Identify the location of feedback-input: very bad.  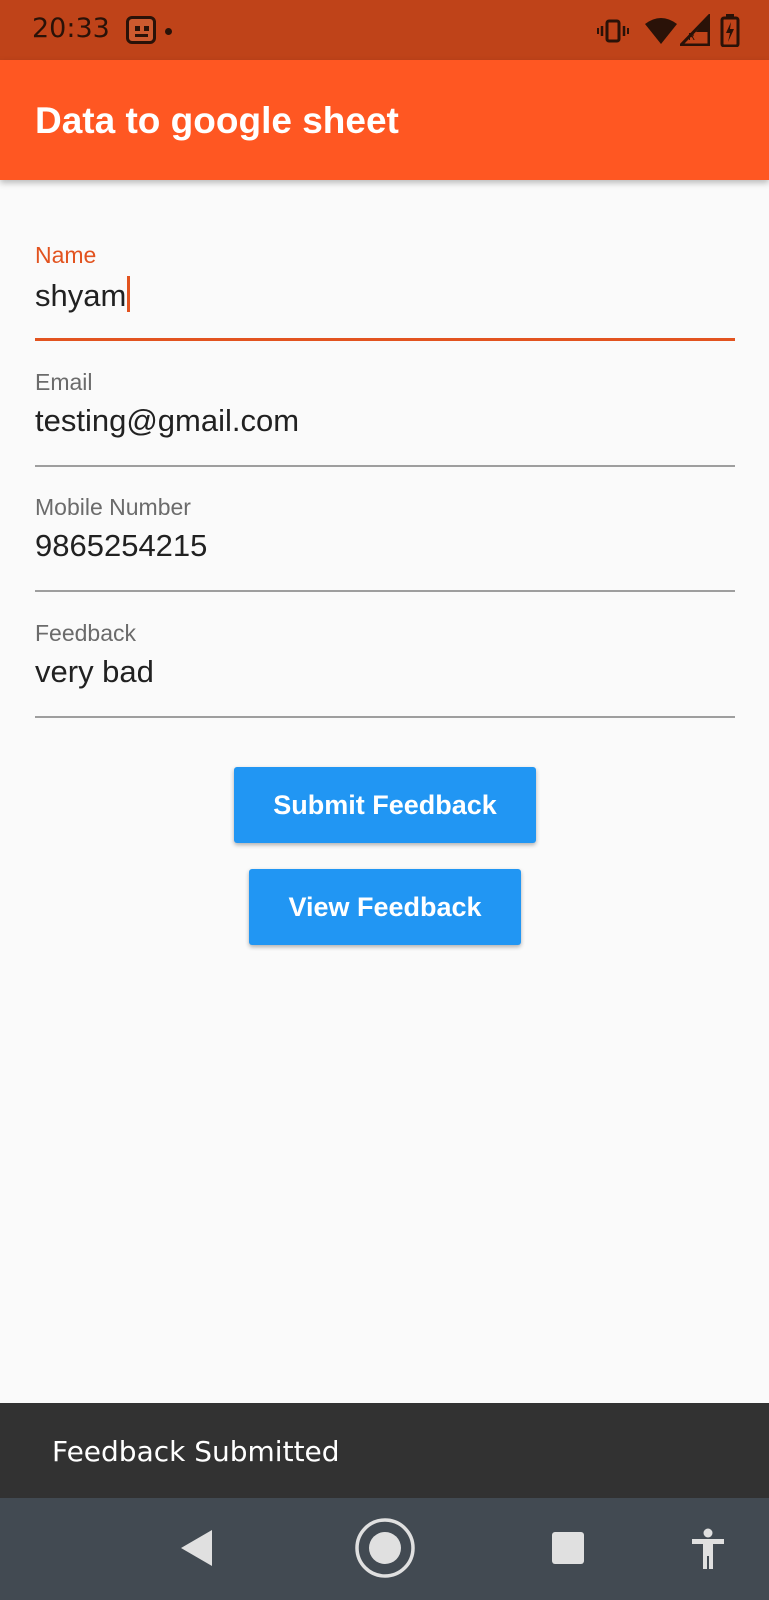
(94, 672).